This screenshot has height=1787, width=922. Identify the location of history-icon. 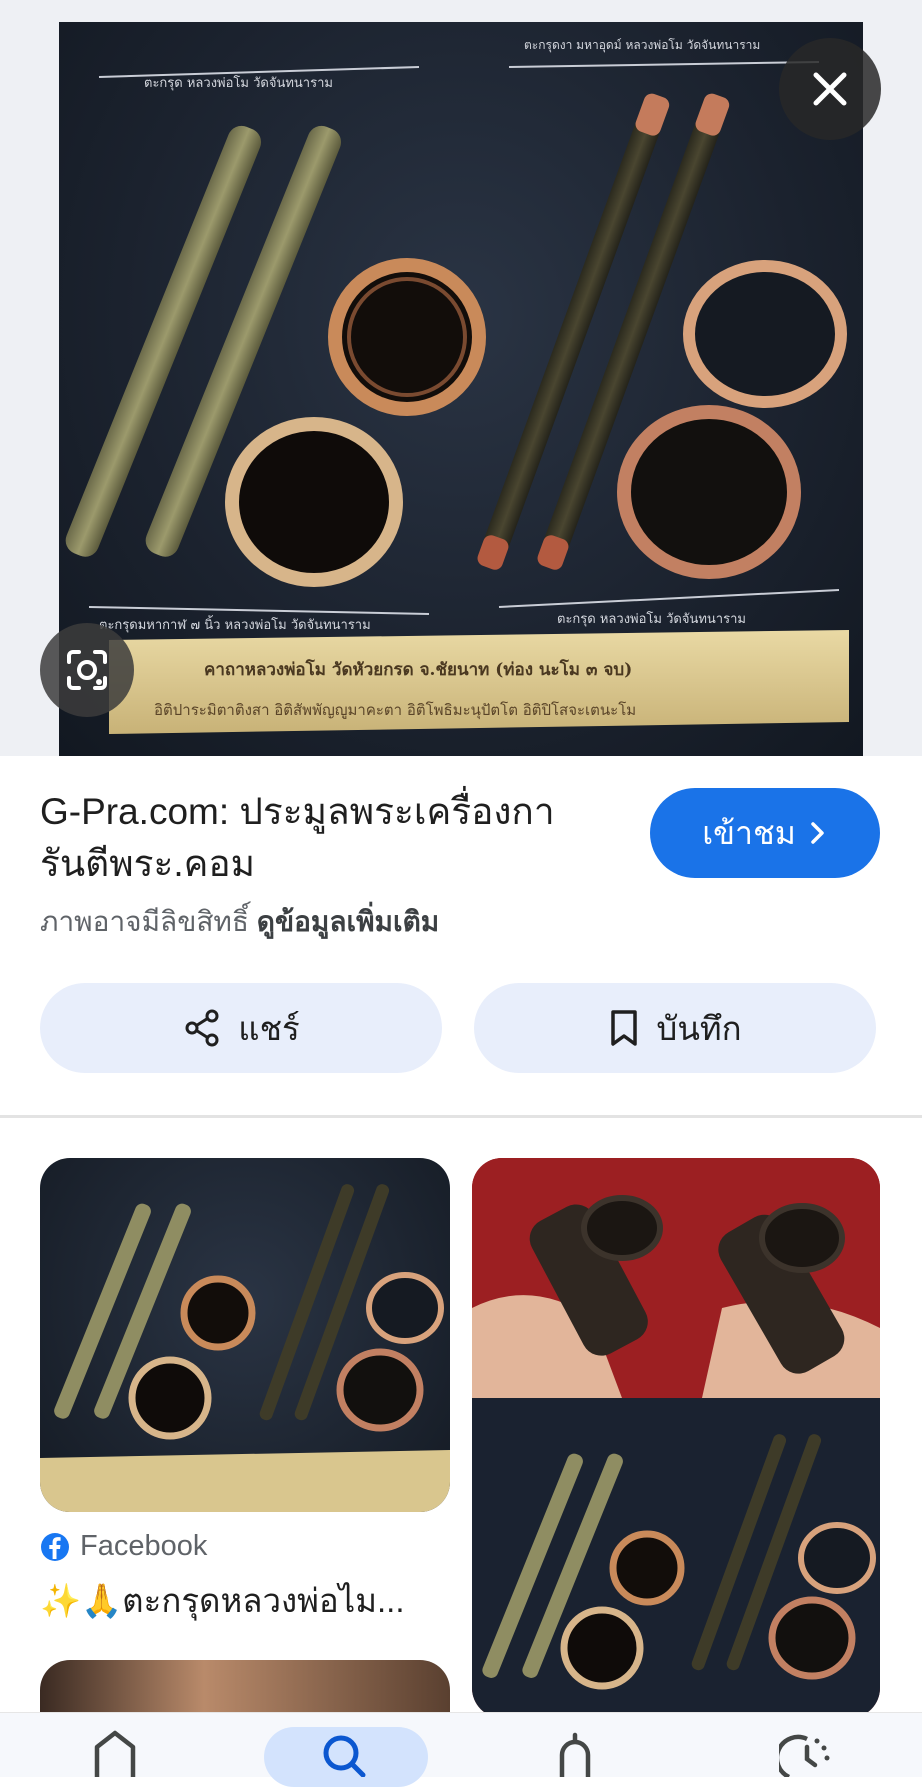
(804, 1755).